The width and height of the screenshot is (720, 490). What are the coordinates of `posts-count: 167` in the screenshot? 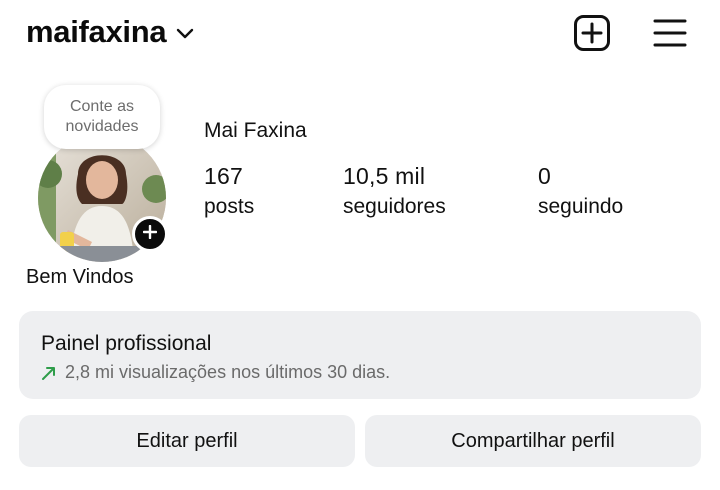 It's located at (223, 176).